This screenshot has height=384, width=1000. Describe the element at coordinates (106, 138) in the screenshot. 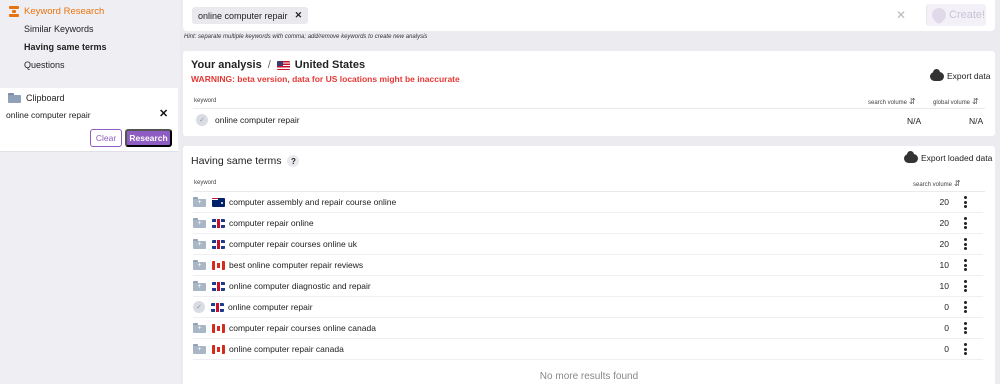

I see `clear-button: Clear` at that location.